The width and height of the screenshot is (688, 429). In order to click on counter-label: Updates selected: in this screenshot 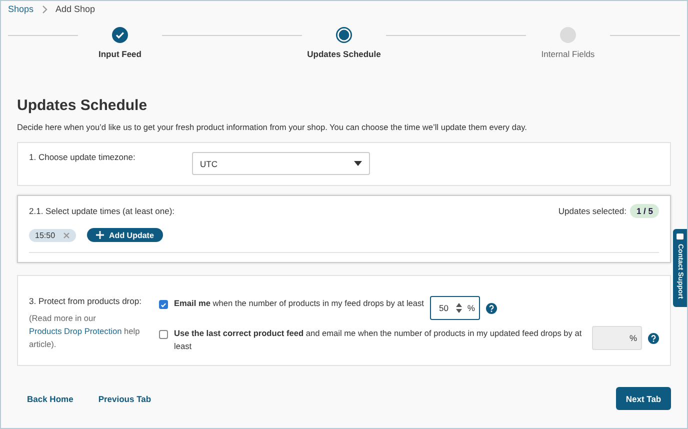, I will do `click(592, 211)`.